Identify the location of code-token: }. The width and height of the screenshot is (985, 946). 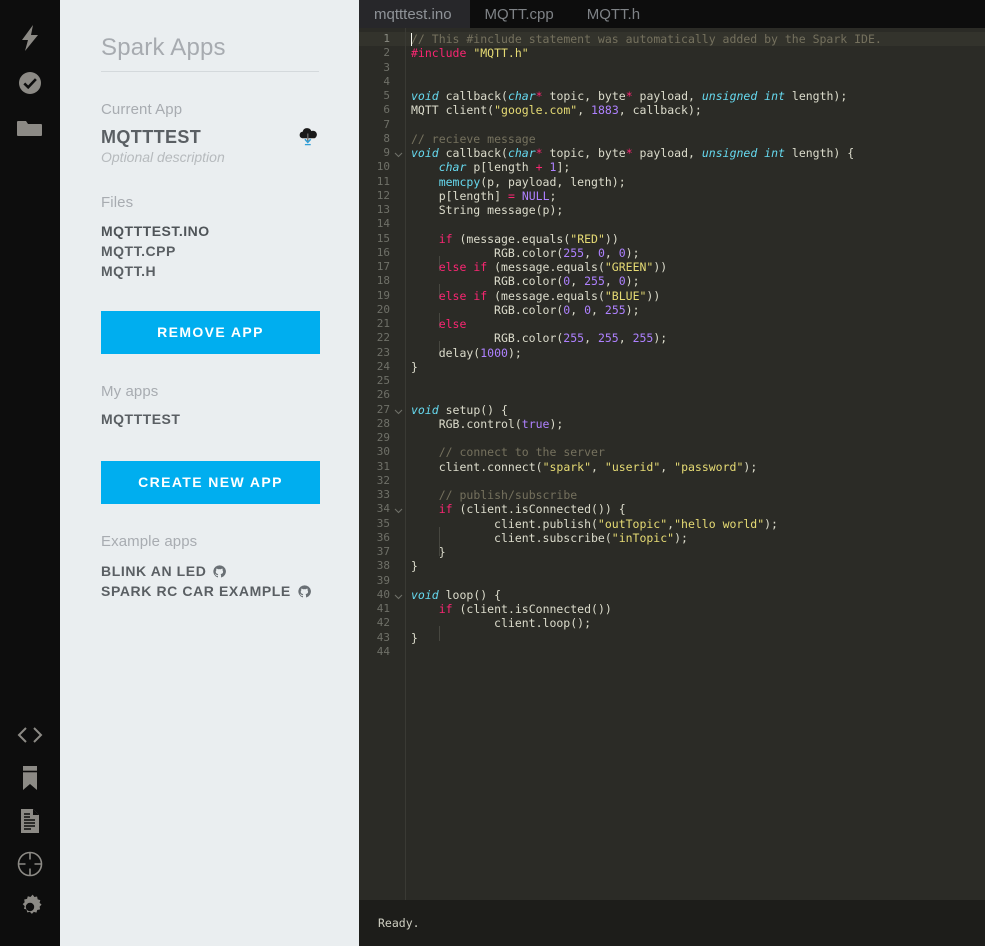
(428, 552).